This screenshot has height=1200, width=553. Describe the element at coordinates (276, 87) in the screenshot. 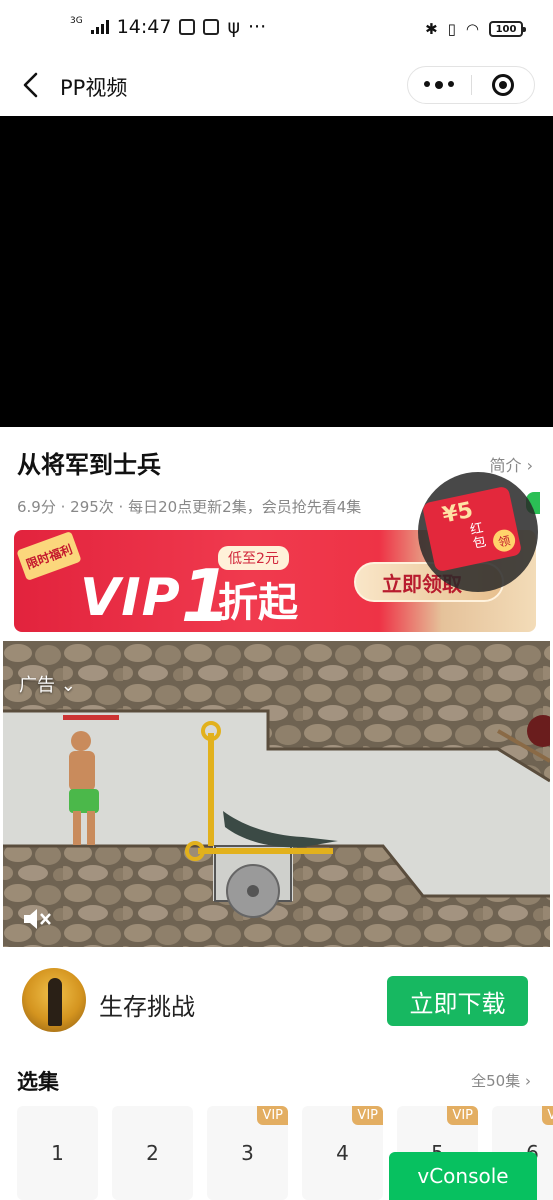

I see `nav-bar: PP视频` at that location.